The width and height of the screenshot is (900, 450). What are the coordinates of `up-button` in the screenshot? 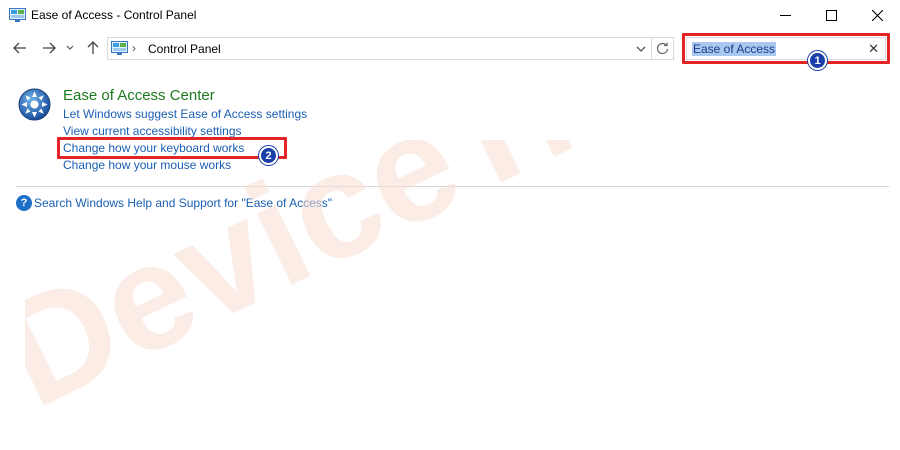 It's located at (93, 48).